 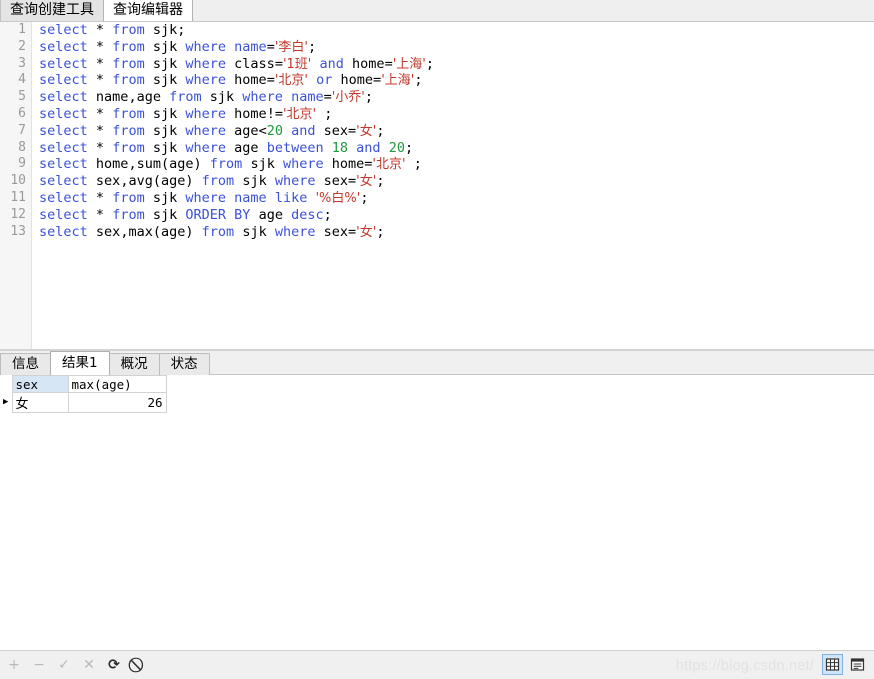 I want to click on sql-token-op: (, so click(x=165, y=164).